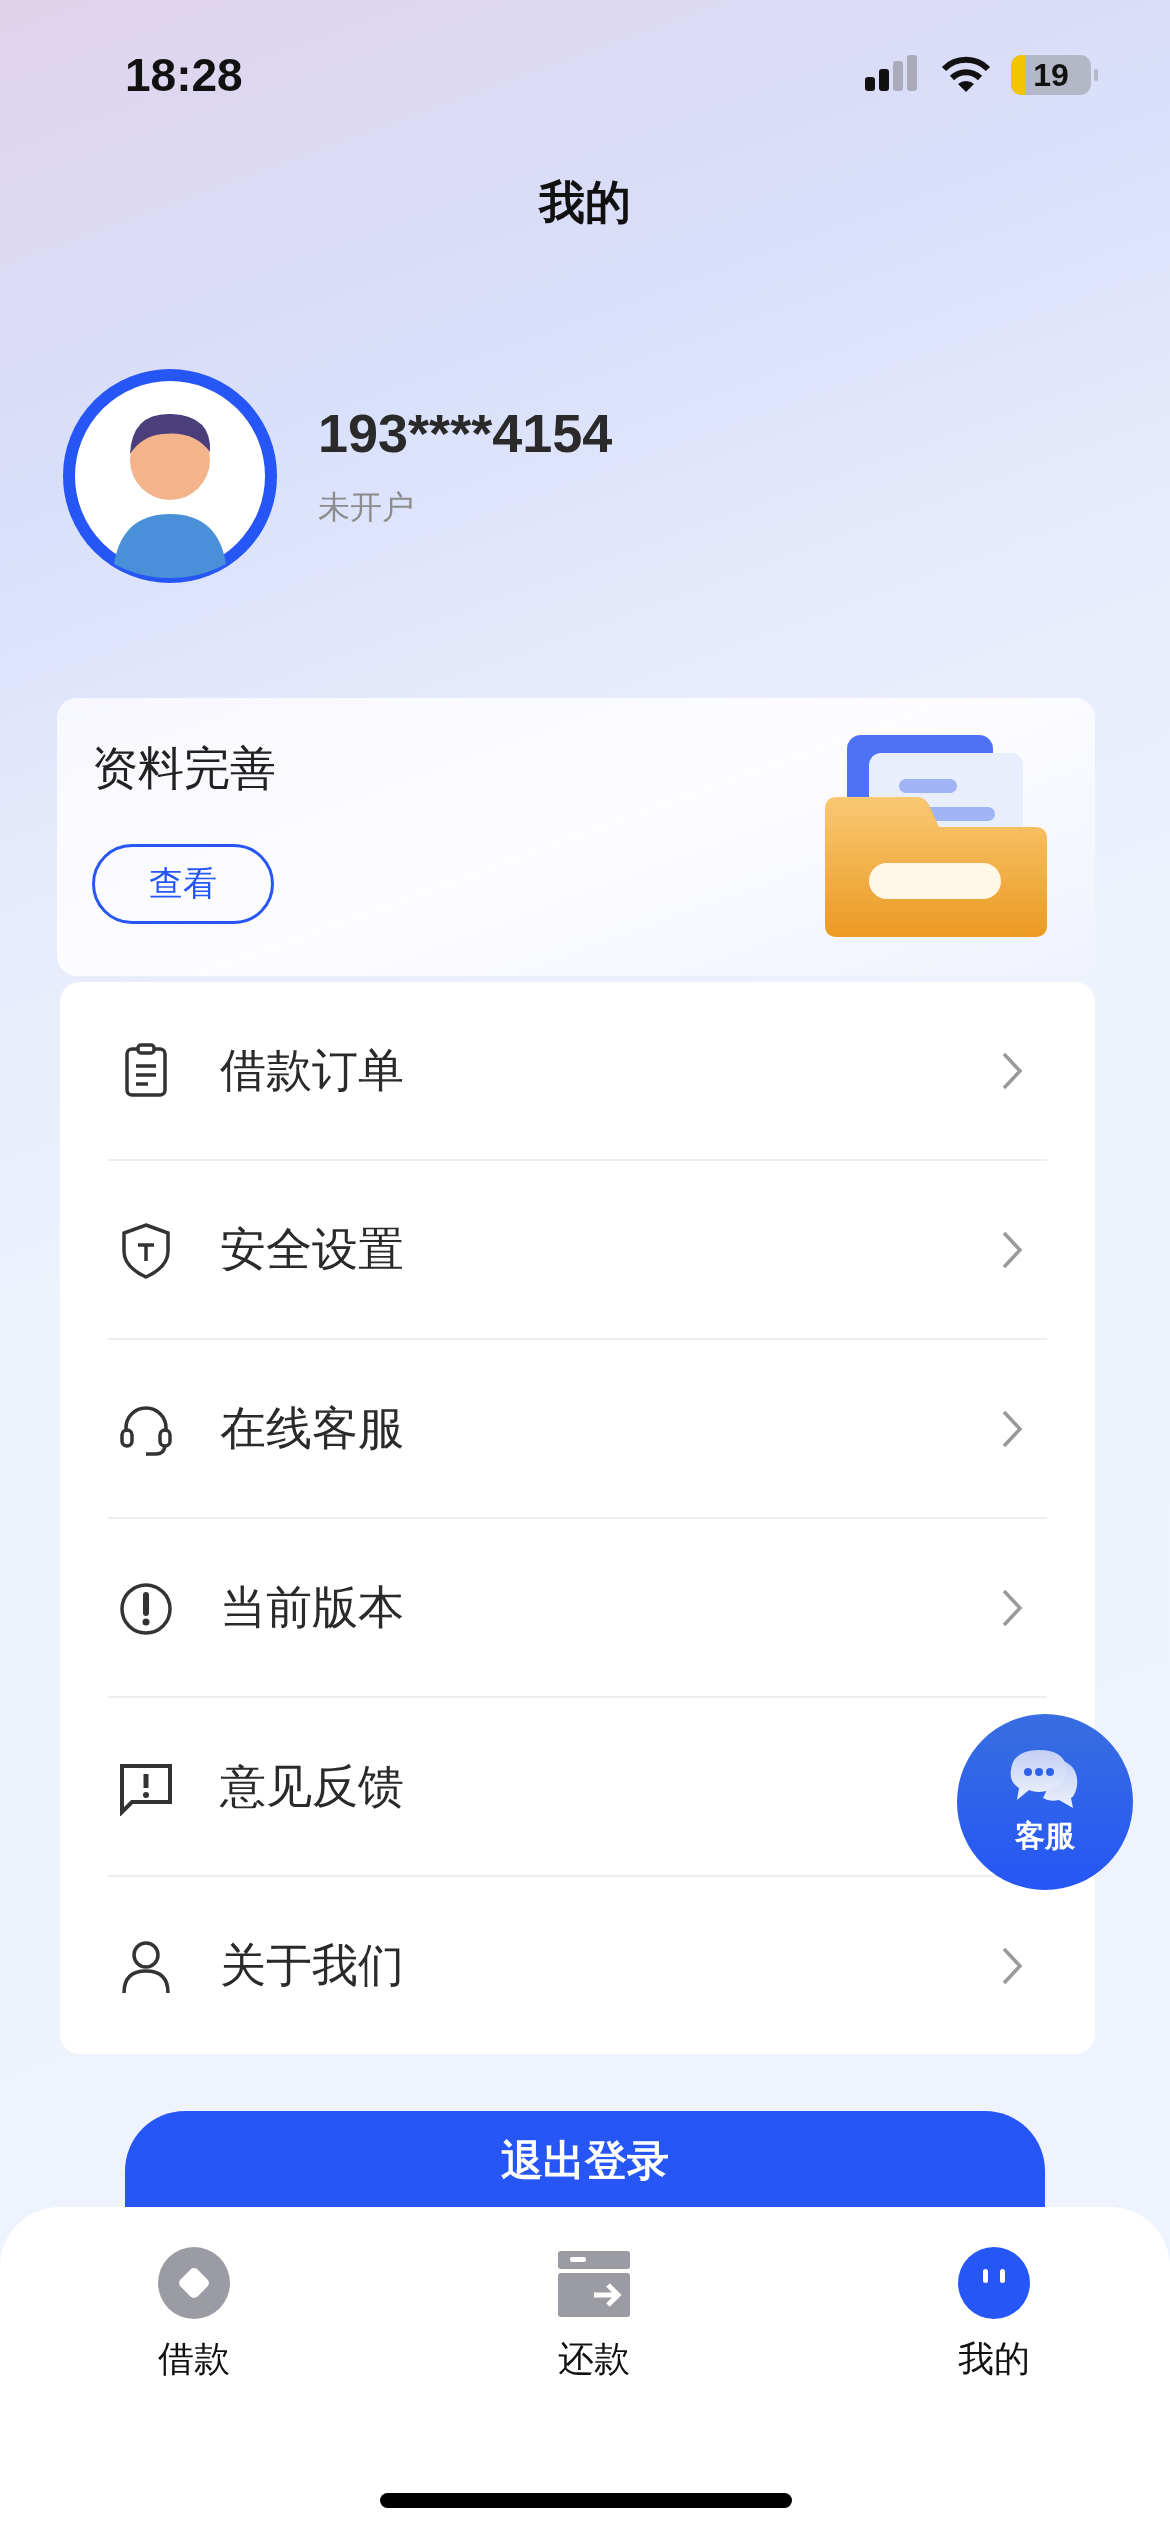 This screenshot has width=1170, height=2532. Describe the element at coordinates (312, 1070) in the screenshot. I see `menu-item: 借款订单` at that location.